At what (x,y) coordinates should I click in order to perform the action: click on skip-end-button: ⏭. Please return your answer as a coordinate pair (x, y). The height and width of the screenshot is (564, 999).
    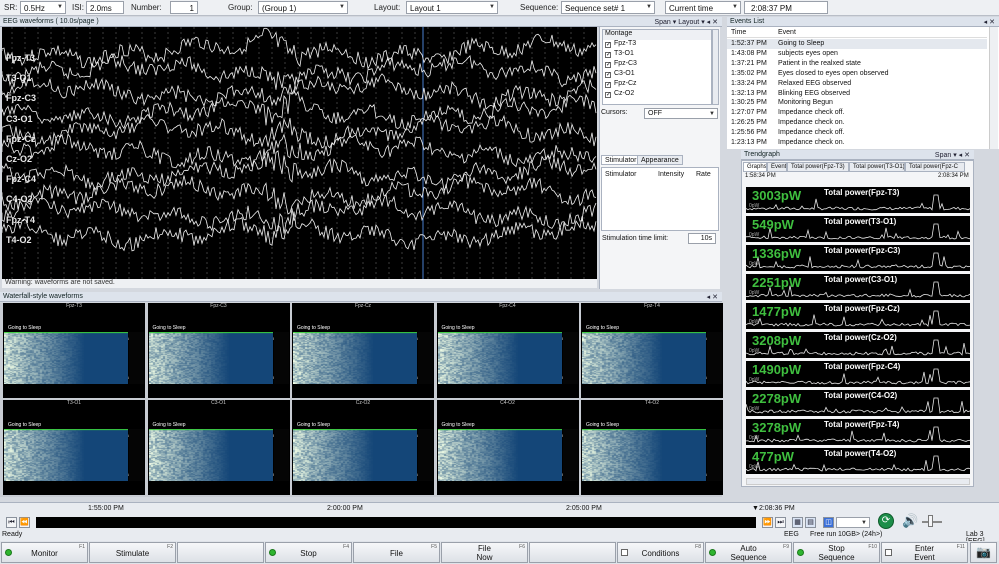
    Looking at the image, I should click on (780, 522).